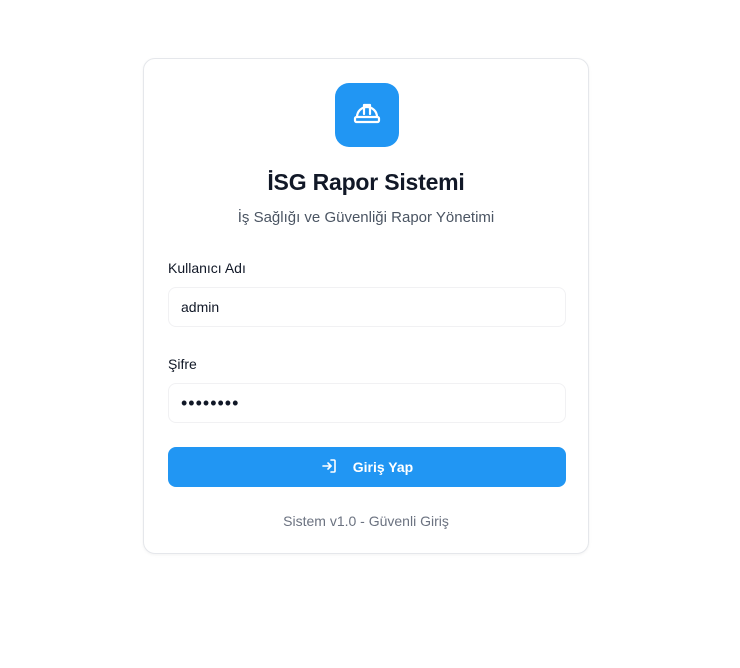 The width and height of the screenshot is (740, 668). I want to click on login-icon, so click(329, 467).